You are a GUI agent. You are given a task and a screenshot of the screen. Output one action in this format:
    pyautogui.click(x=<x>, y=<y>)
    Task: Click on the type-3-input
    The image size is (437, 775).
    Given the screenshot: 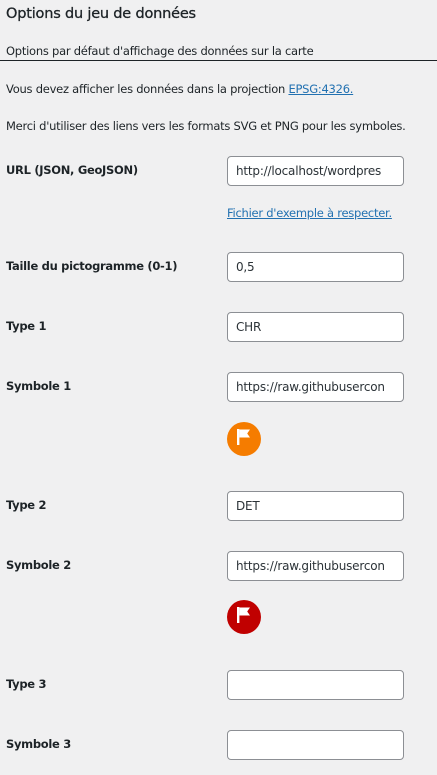 What is the action you would take?
    pyautogui.click(x=315, y=685)
    